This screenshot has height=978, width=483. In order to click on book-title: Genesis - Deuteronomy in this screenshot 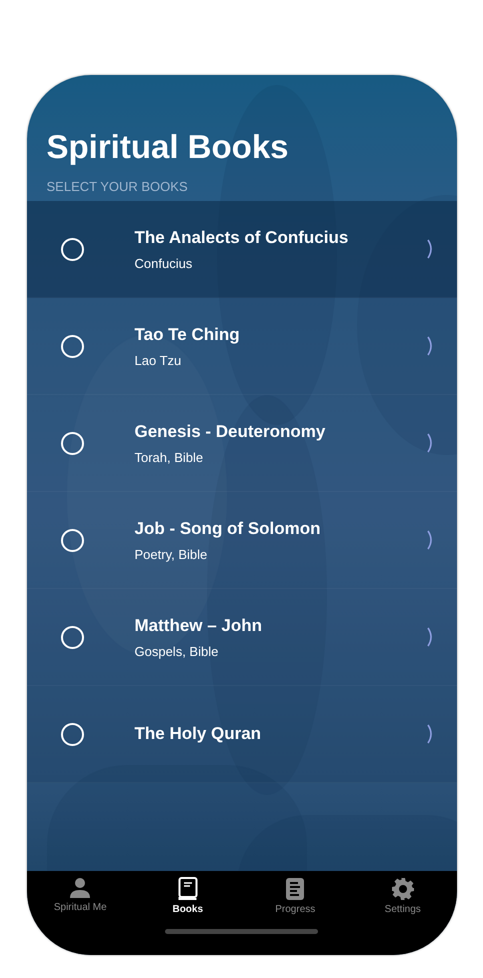, I will do `click(230, 432)`.